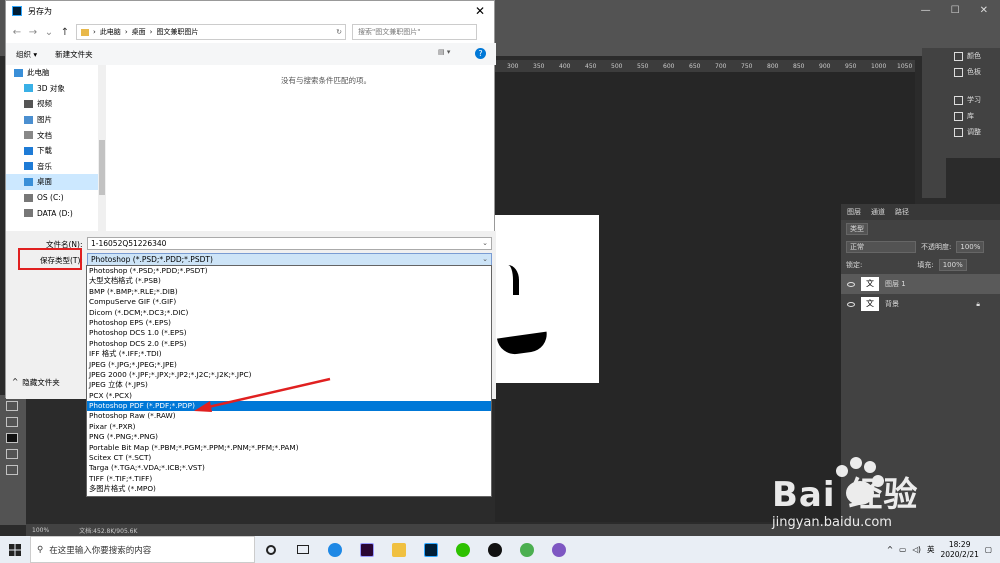  What do you see at coordinates (973, 72) in the screenshot?
I see `panel-item-swatches: 色板` at bounding box center [973, 72].